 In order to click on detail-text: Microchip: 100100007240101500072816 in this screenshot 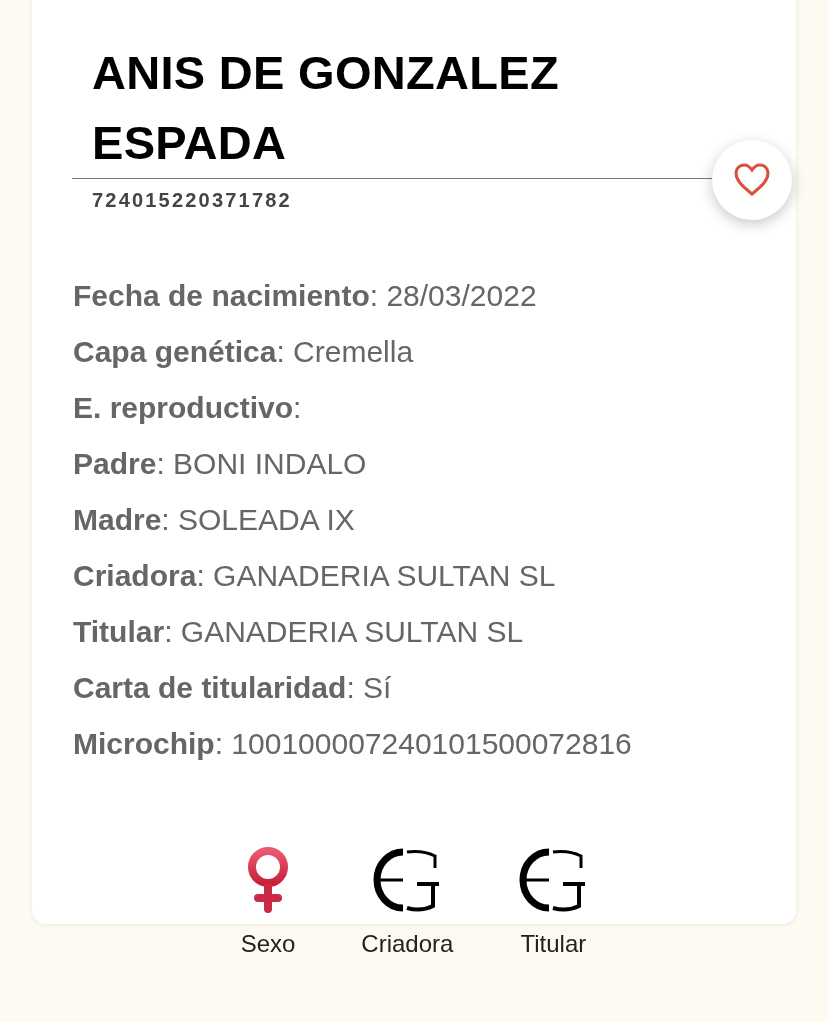, I will do `click(353, 744)`.